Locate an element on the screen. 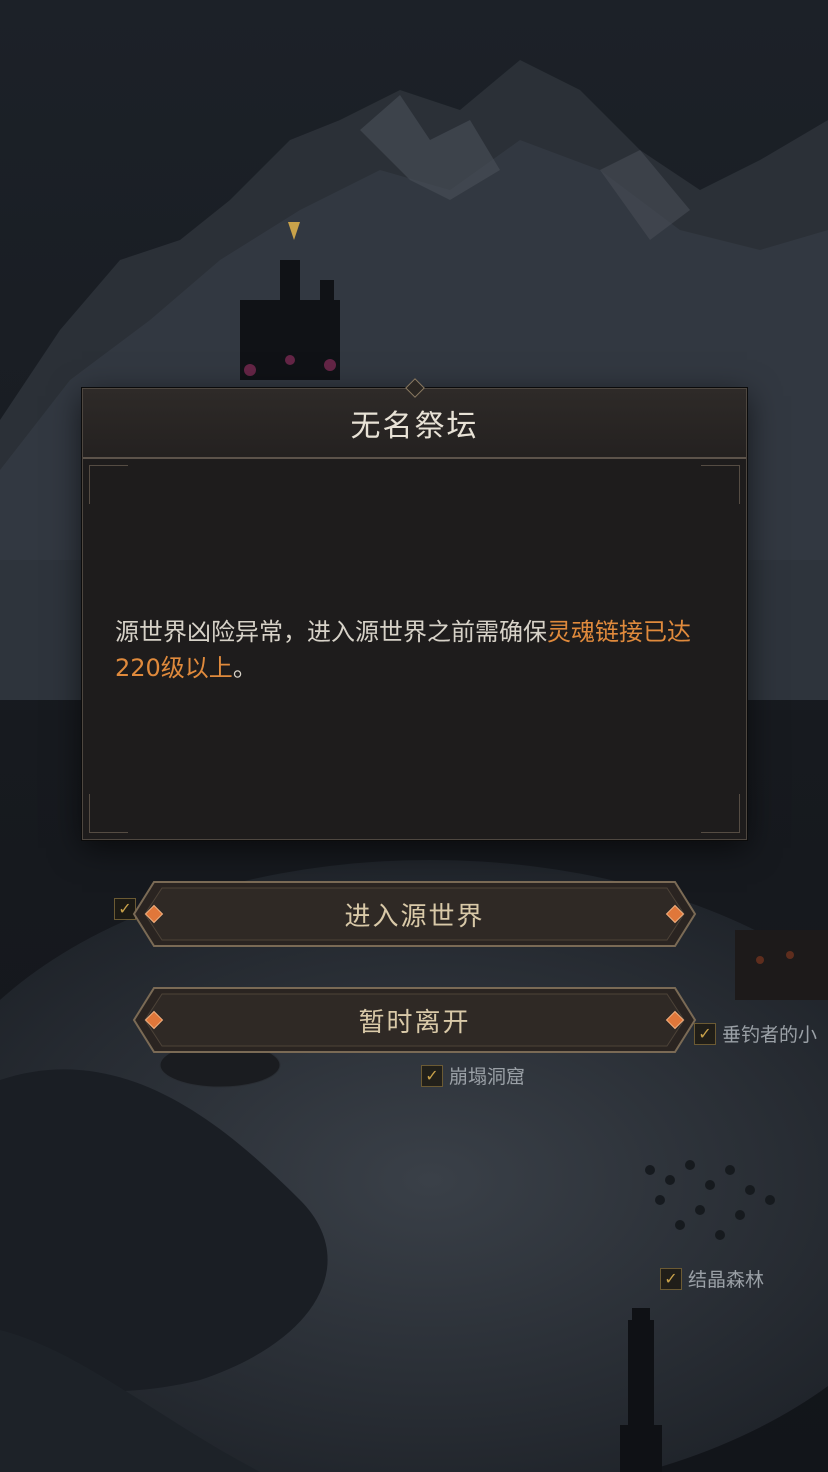 Image resolution: width=828 pixels, height=1472 pixels. dialog-header: 无名祭坛 is located at coordinates (414, 424).